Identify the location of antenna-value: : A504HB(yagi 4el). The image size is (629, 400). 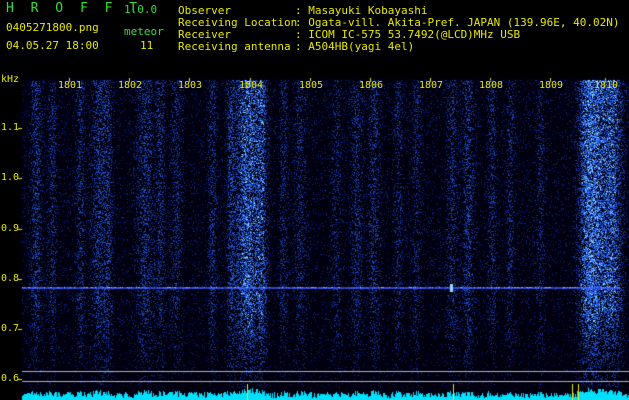
(355, 46).